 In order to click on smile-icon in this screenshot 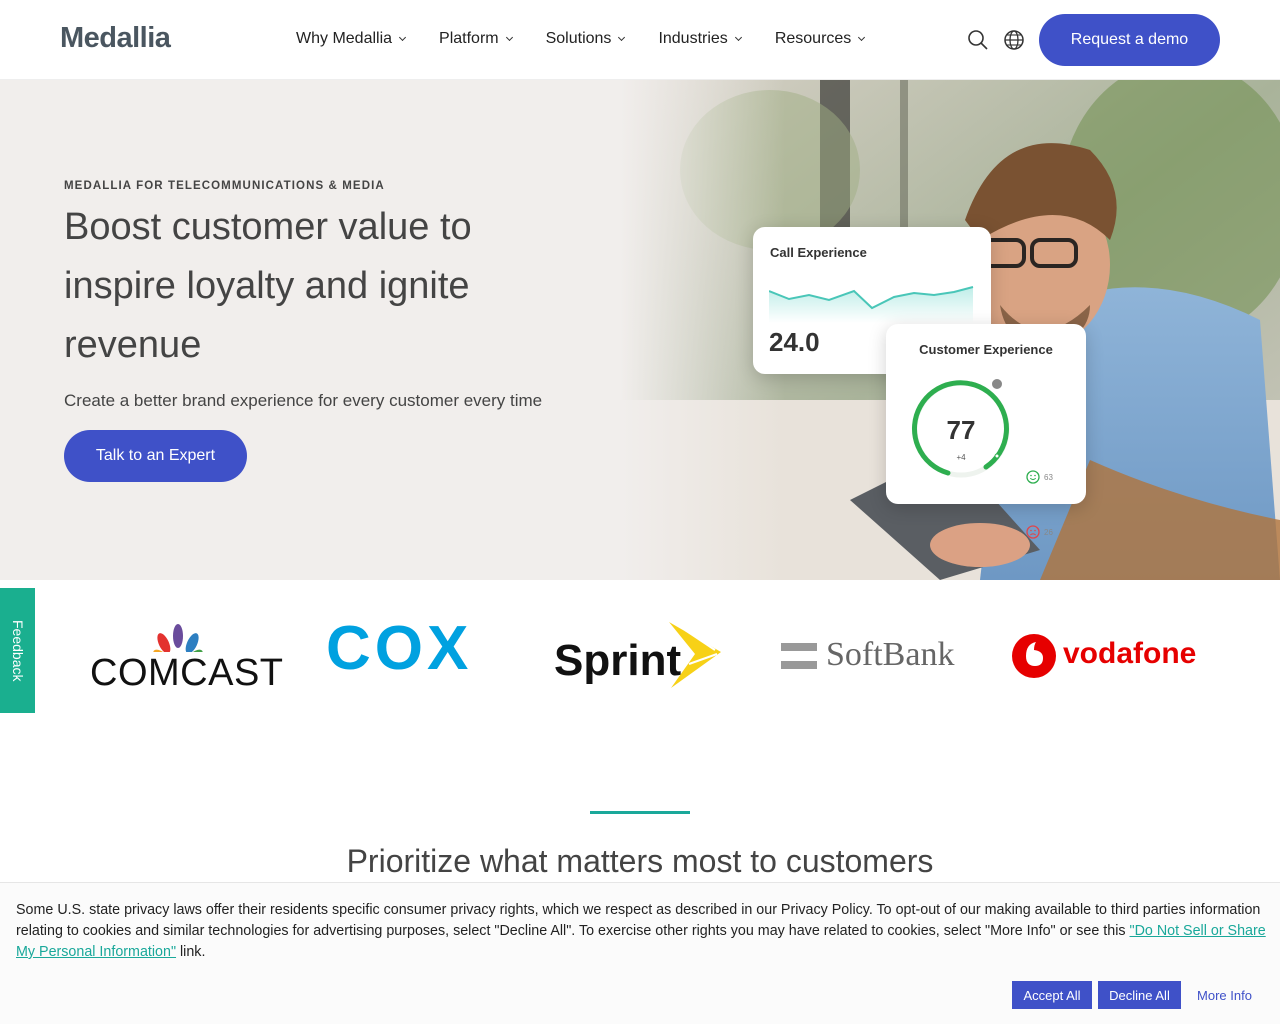, I will do `click(1033, 477)`.